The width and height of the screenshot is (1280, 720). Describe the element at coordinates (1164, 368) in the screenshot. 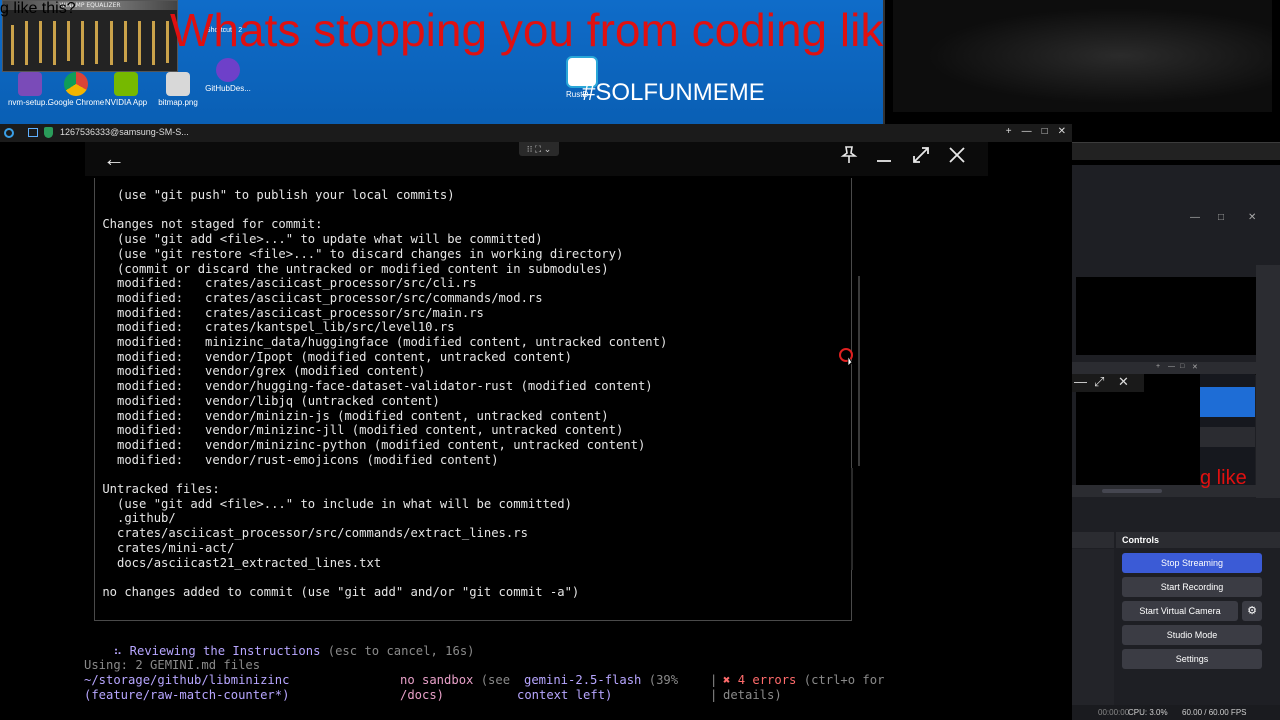

I see `nested-titlebar: + — □ ✕` at that location.